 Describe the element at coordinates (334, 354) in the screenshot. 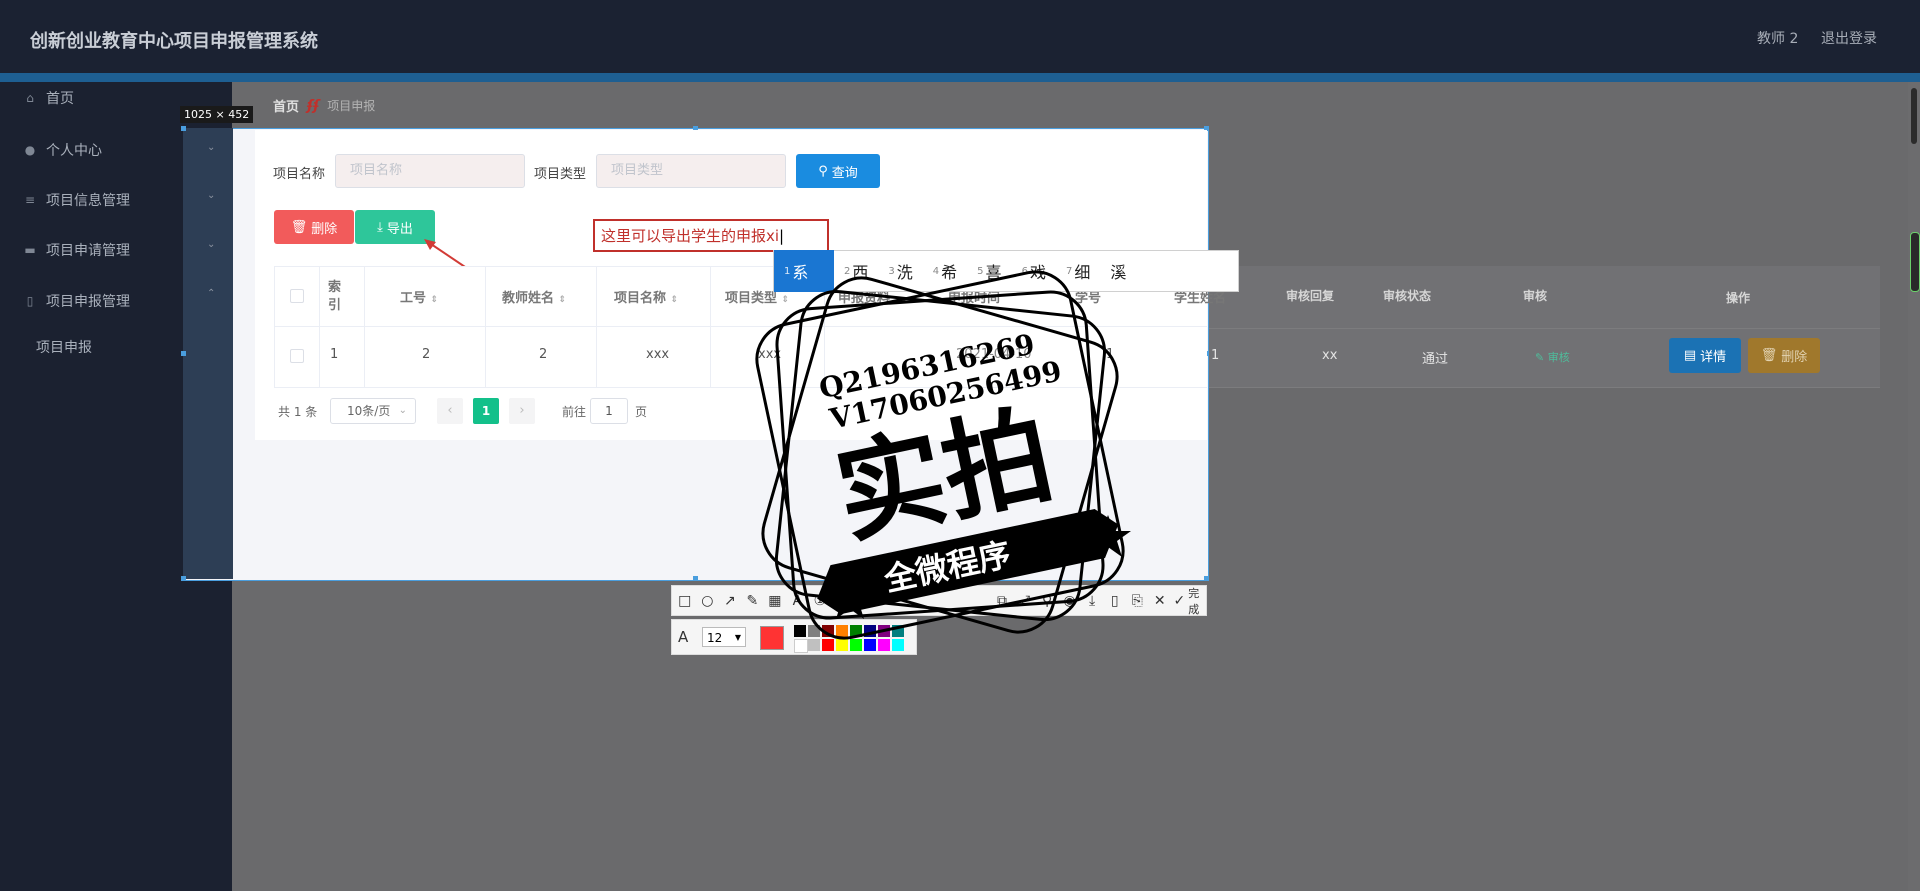

I see `cell-index: 1` at that location.